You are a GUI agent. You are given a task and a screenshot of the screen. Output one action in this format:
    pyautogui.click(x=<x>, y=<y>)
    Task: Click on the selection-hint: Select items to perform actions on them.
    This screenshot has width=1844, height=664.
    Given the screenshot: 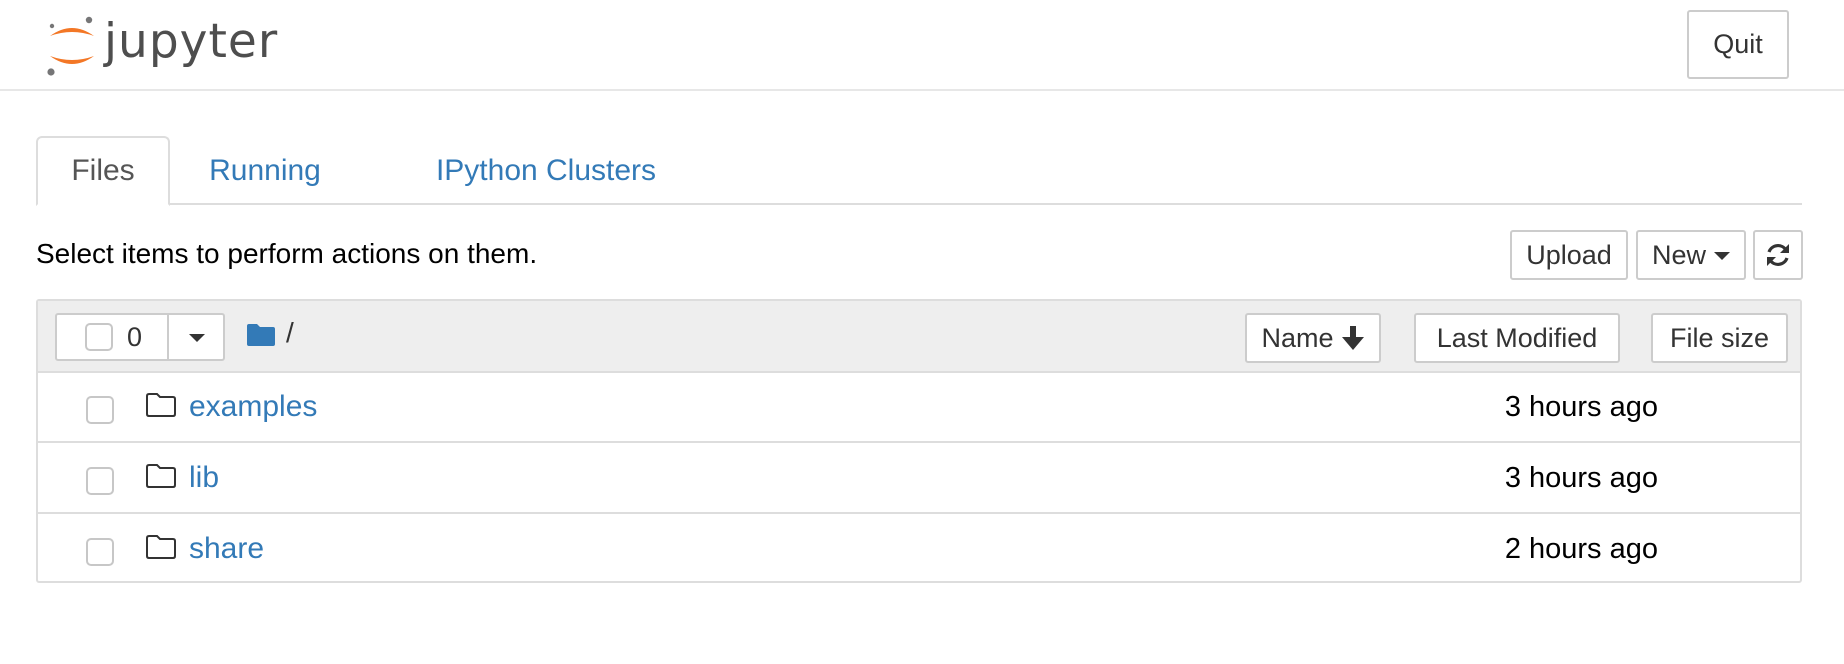 What is the action you would take?
    pyautogui.click(x=287, y=253)
    